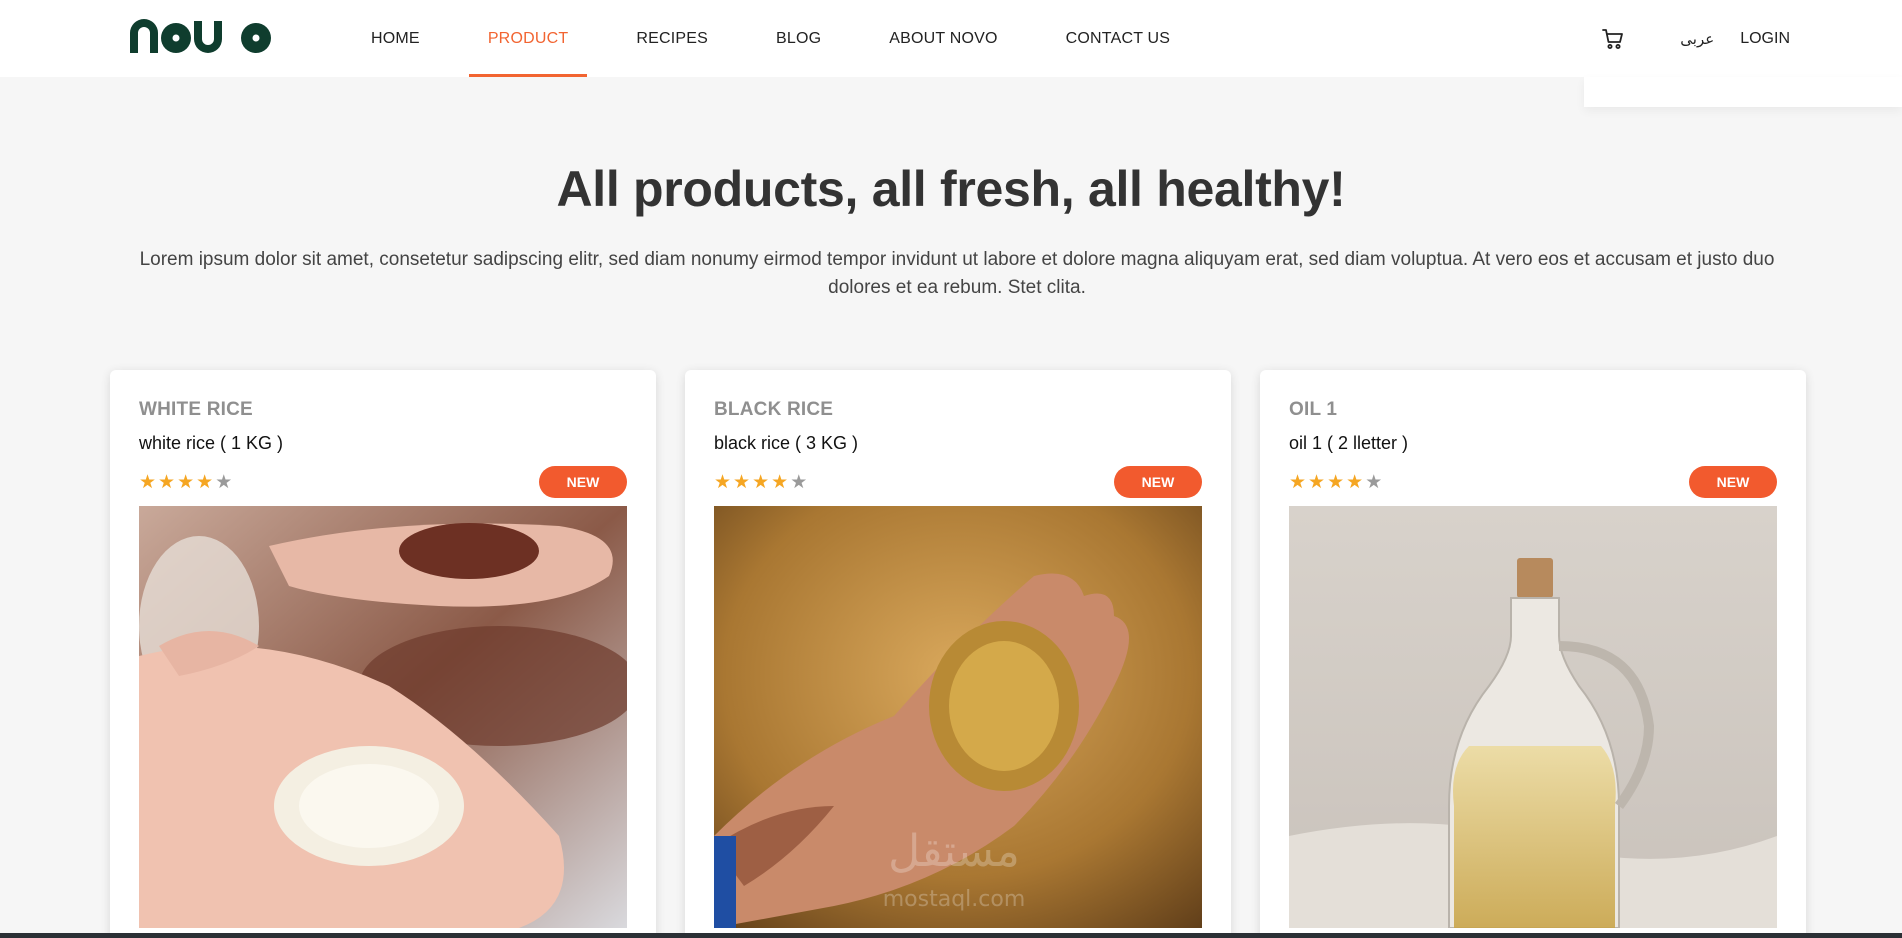  I want to click on nav-blog: BLOG, so click(798, 38).